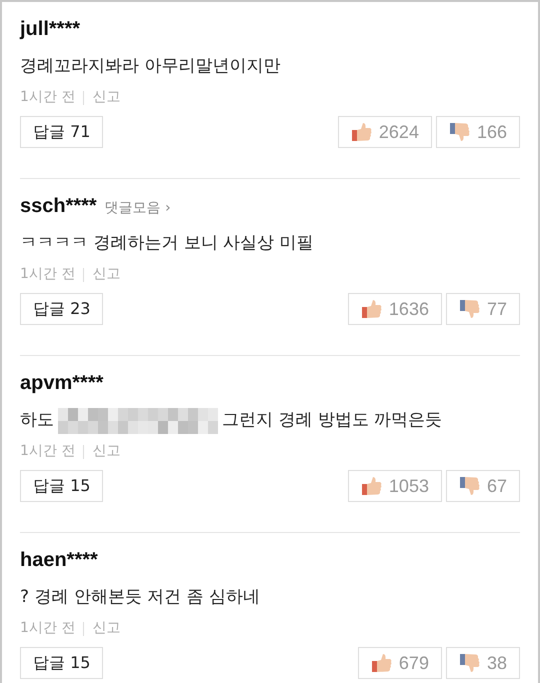 The width and height of the screenshot is (540, 683). What do you see at coordinates (395, 486) in the screenshot?
I see `like-button: 1053` at bounding box center [395, 486].